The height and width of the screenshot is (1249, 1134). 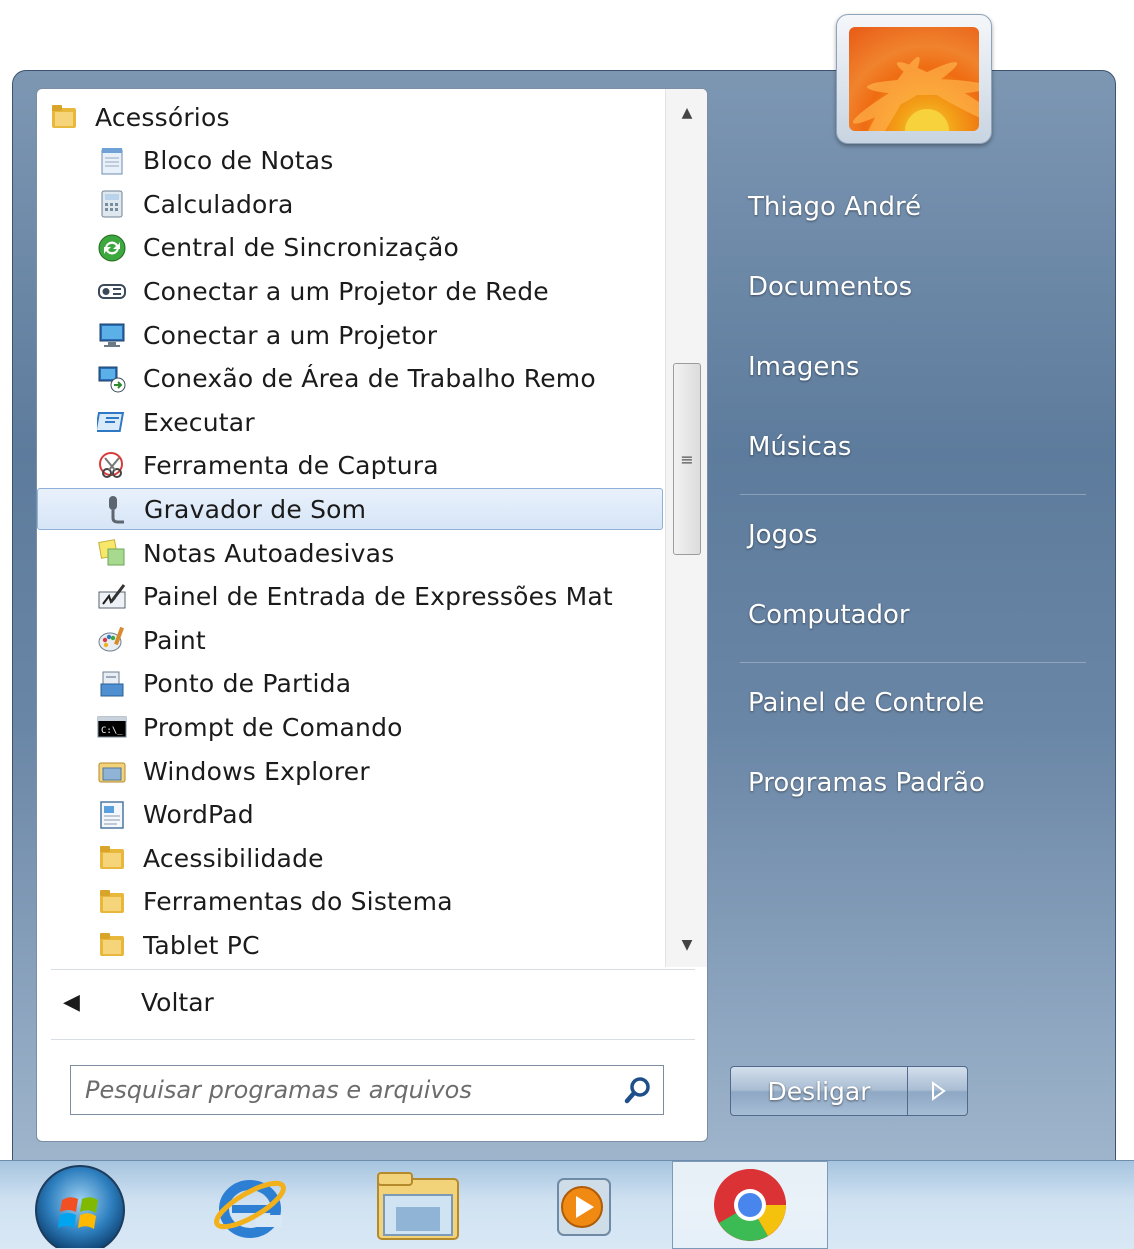 I want to click on media-player-icon, so click(x=584, y=1207).